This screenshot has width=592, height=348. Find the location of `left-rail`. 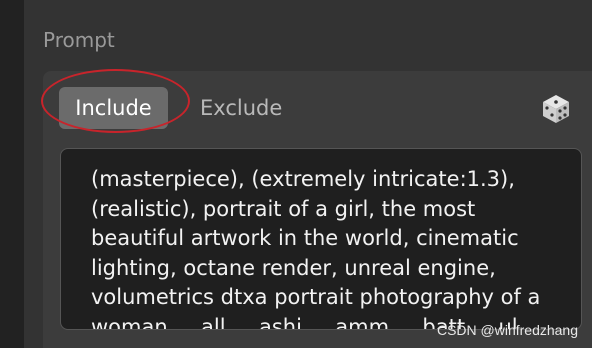

left-rail is located at coordinates (12, 174).